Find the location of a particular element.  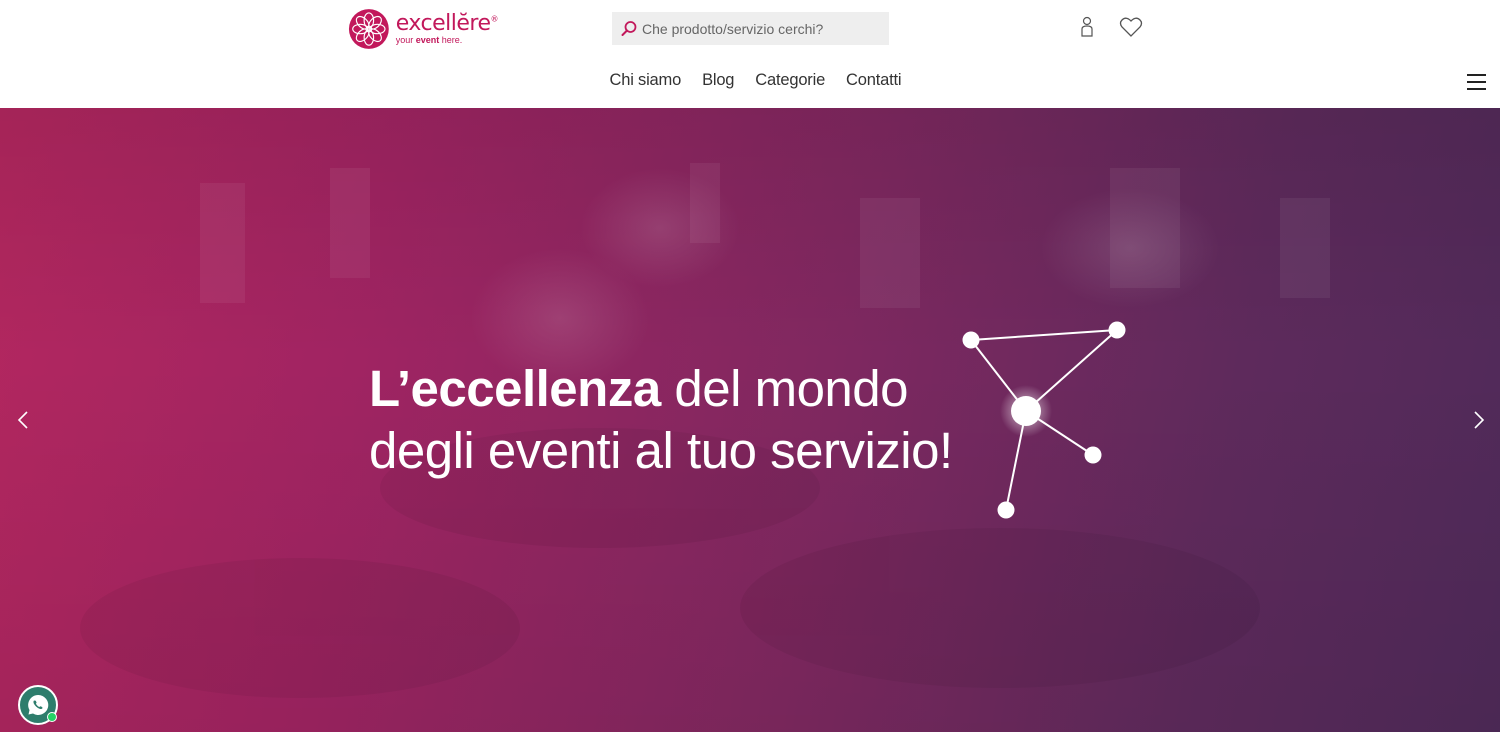

brand-tagline: your event here. is located at coordinates (447, 40).